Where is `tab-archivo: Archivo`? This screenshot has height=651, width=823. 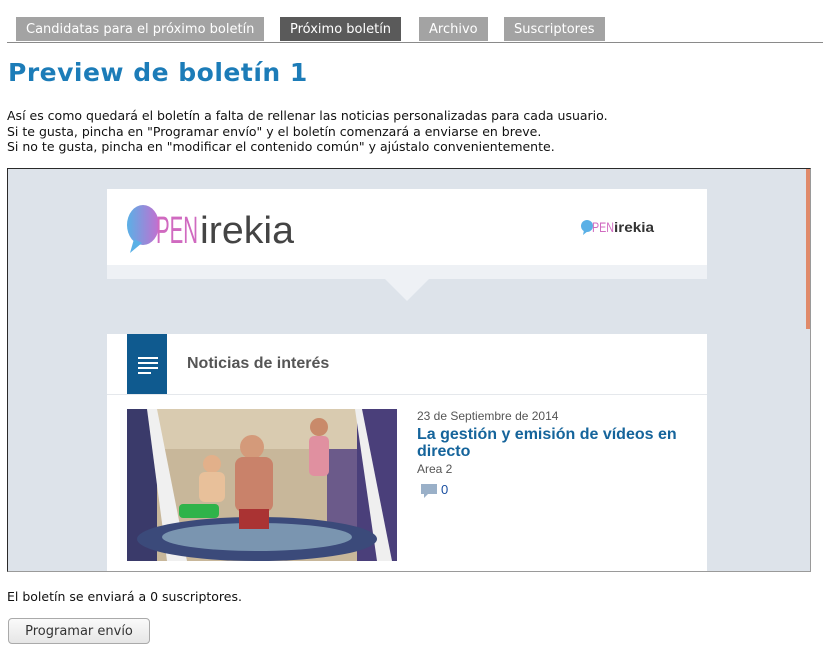
tab-archivo: Archivo is located at coordinates (453, 29).